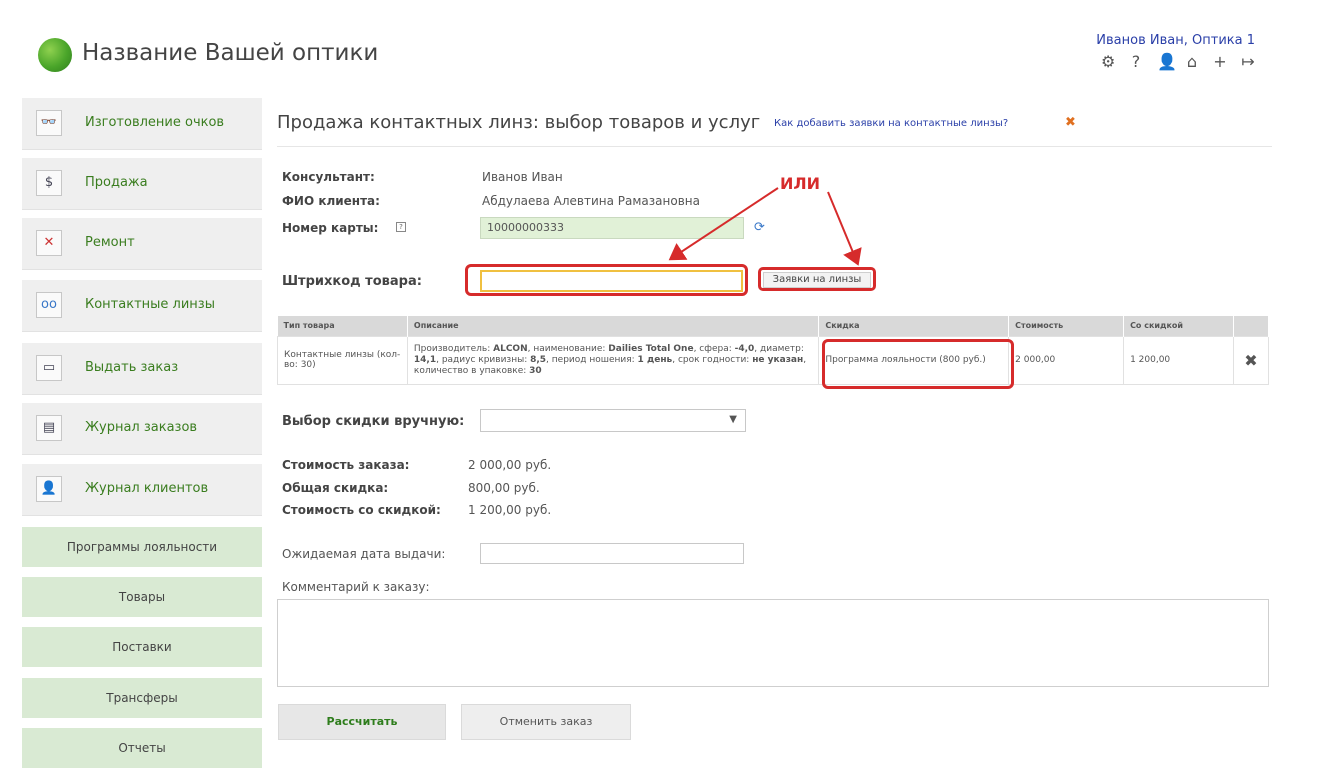 The height and width of the screenshot is (772, 1325). Describe the element at coordinates (1167, 62) in the screenshot. I see `user-icon: 👤` at that location.